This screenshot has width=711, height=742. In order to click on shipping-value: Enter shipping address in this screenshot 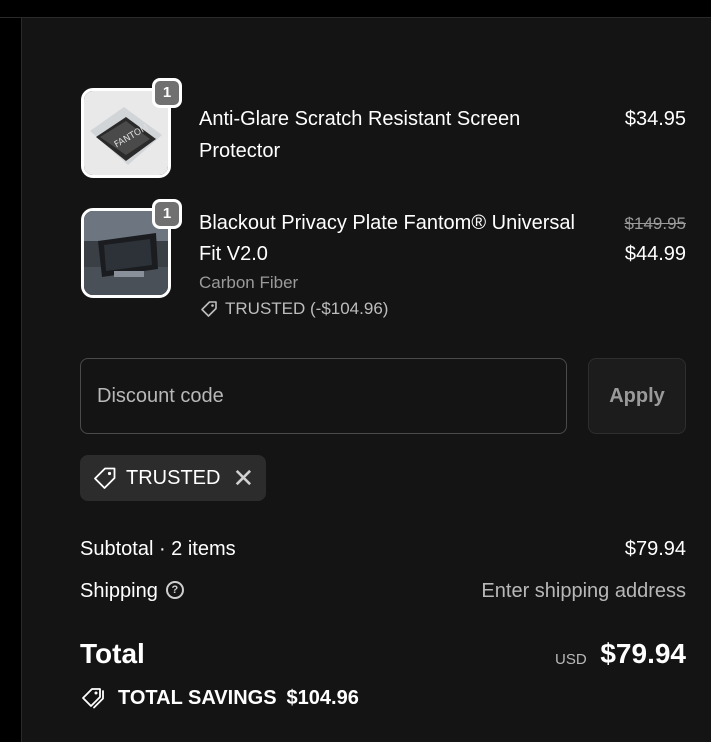, I will do `click(583, 591)`.